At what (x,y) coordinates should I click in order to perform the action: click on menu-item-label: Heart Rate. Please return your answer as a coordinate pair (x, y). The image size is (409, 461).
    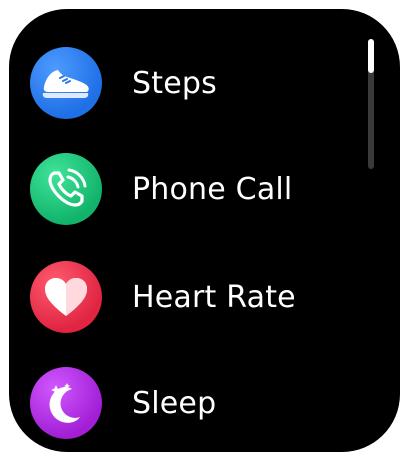
    Looking at the image, I should click on (214, 297).